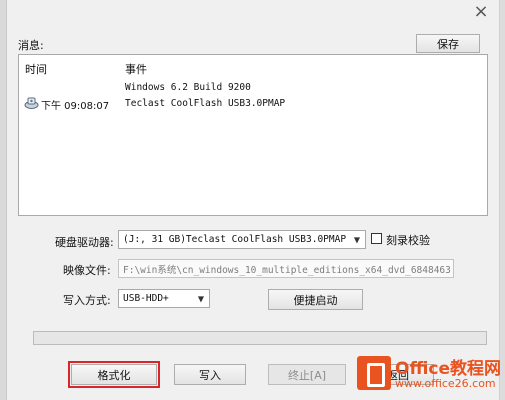 This screenshot has height=400, width=505. What do you see at coordinates (31, 45) in the screenshot?
I see `messages-label: 消息:` at bounding box center [31, 45].